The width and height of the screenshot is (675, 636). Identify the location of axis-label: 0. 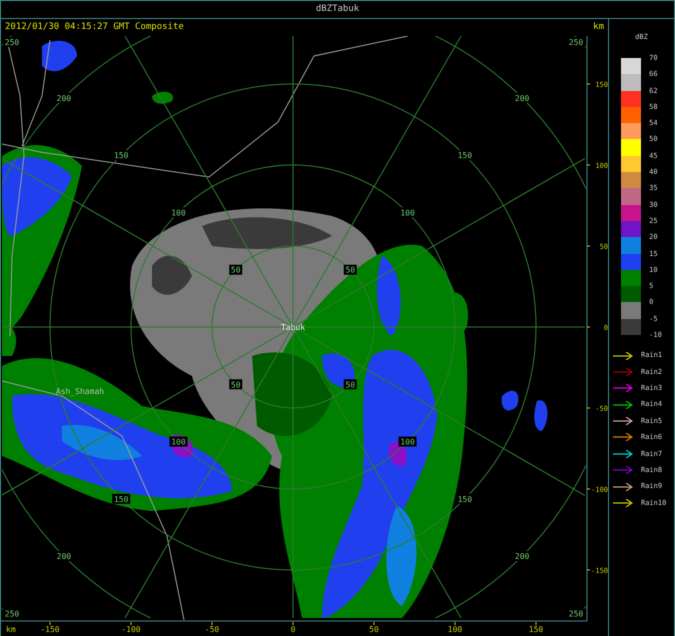
(293, 629).